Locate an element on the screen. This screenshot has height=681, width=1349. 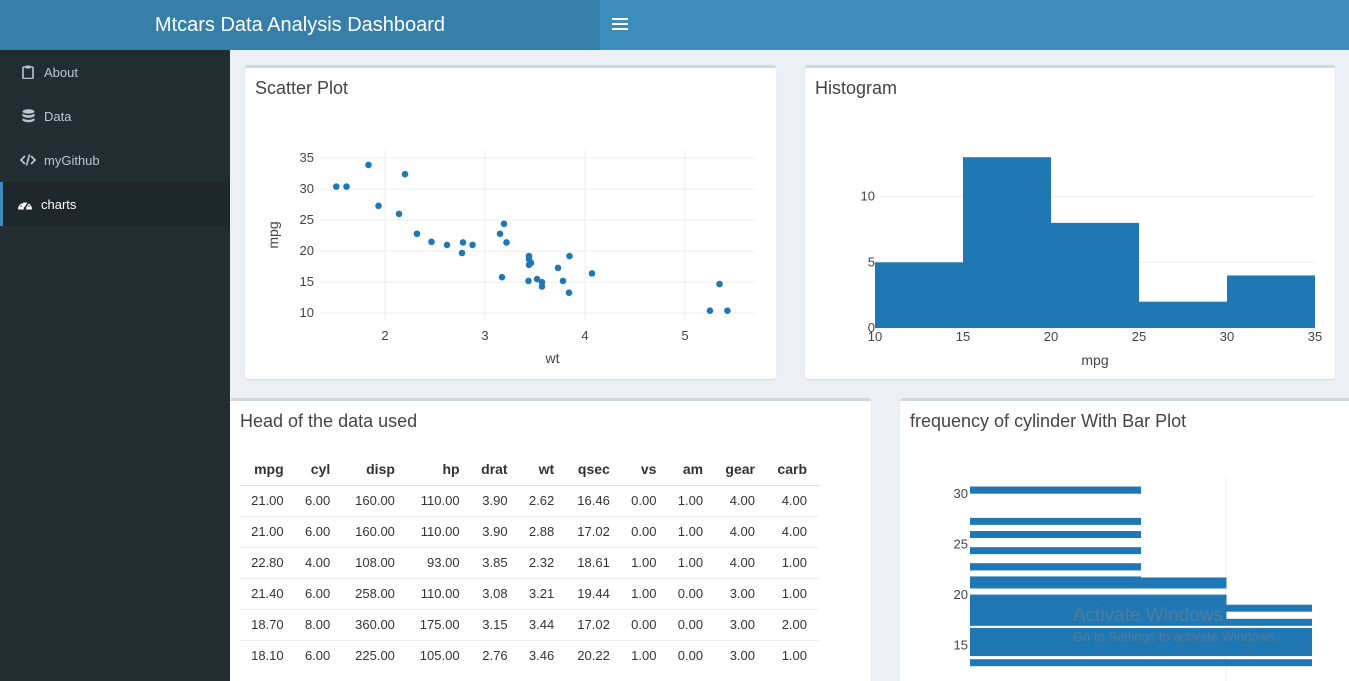
column-header: vs is located at coordinates (645, 469).